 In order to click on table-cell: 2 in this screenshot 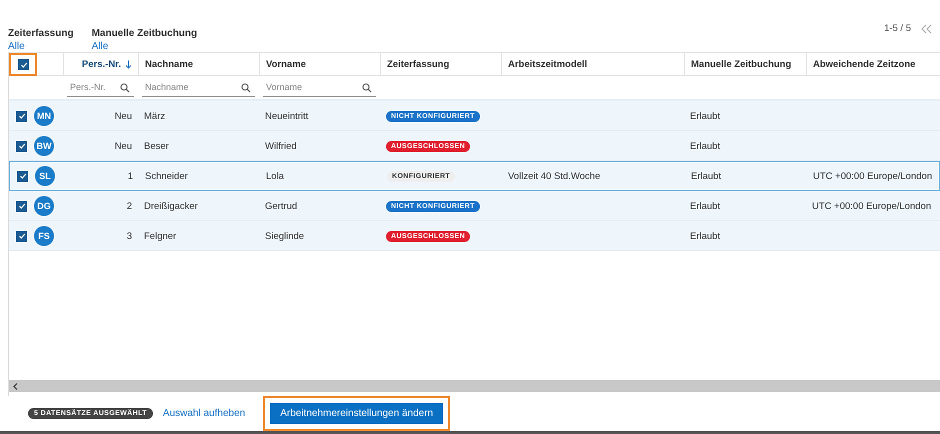, I will do `click(129, 206)`.